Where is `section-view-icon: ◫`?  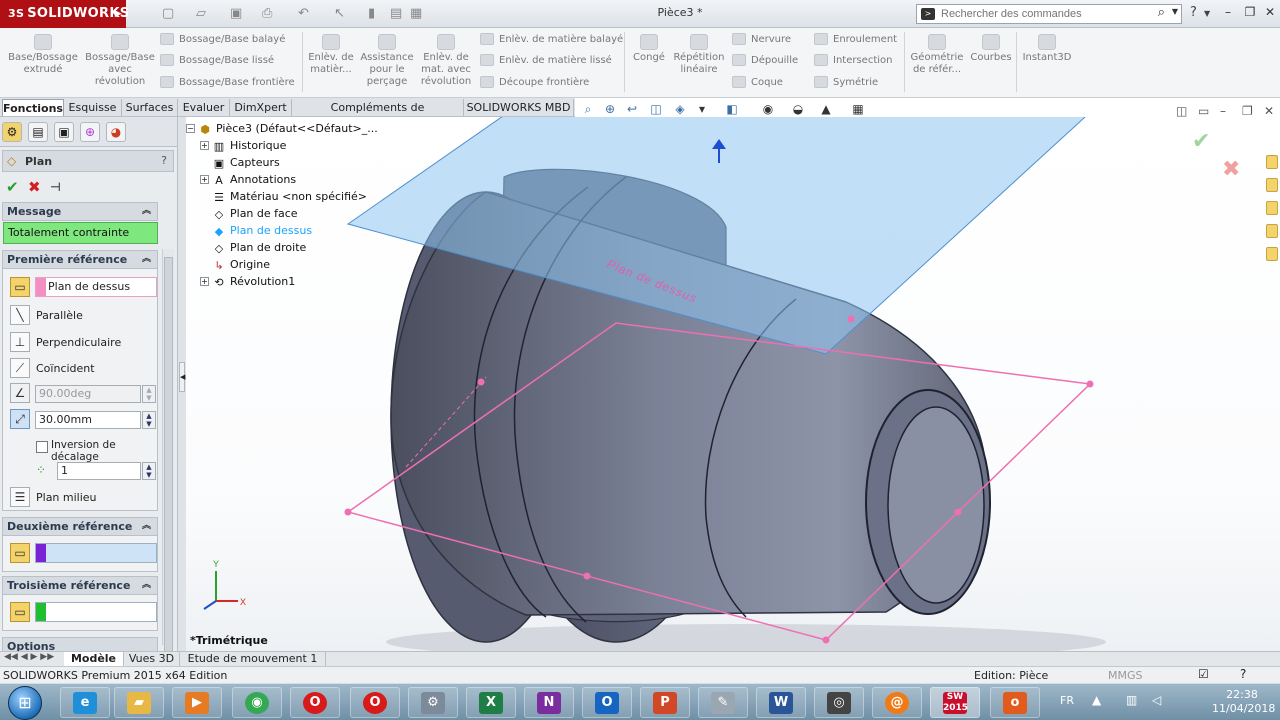 section-view-icon: ◫ is located at coordinates (656, 109).